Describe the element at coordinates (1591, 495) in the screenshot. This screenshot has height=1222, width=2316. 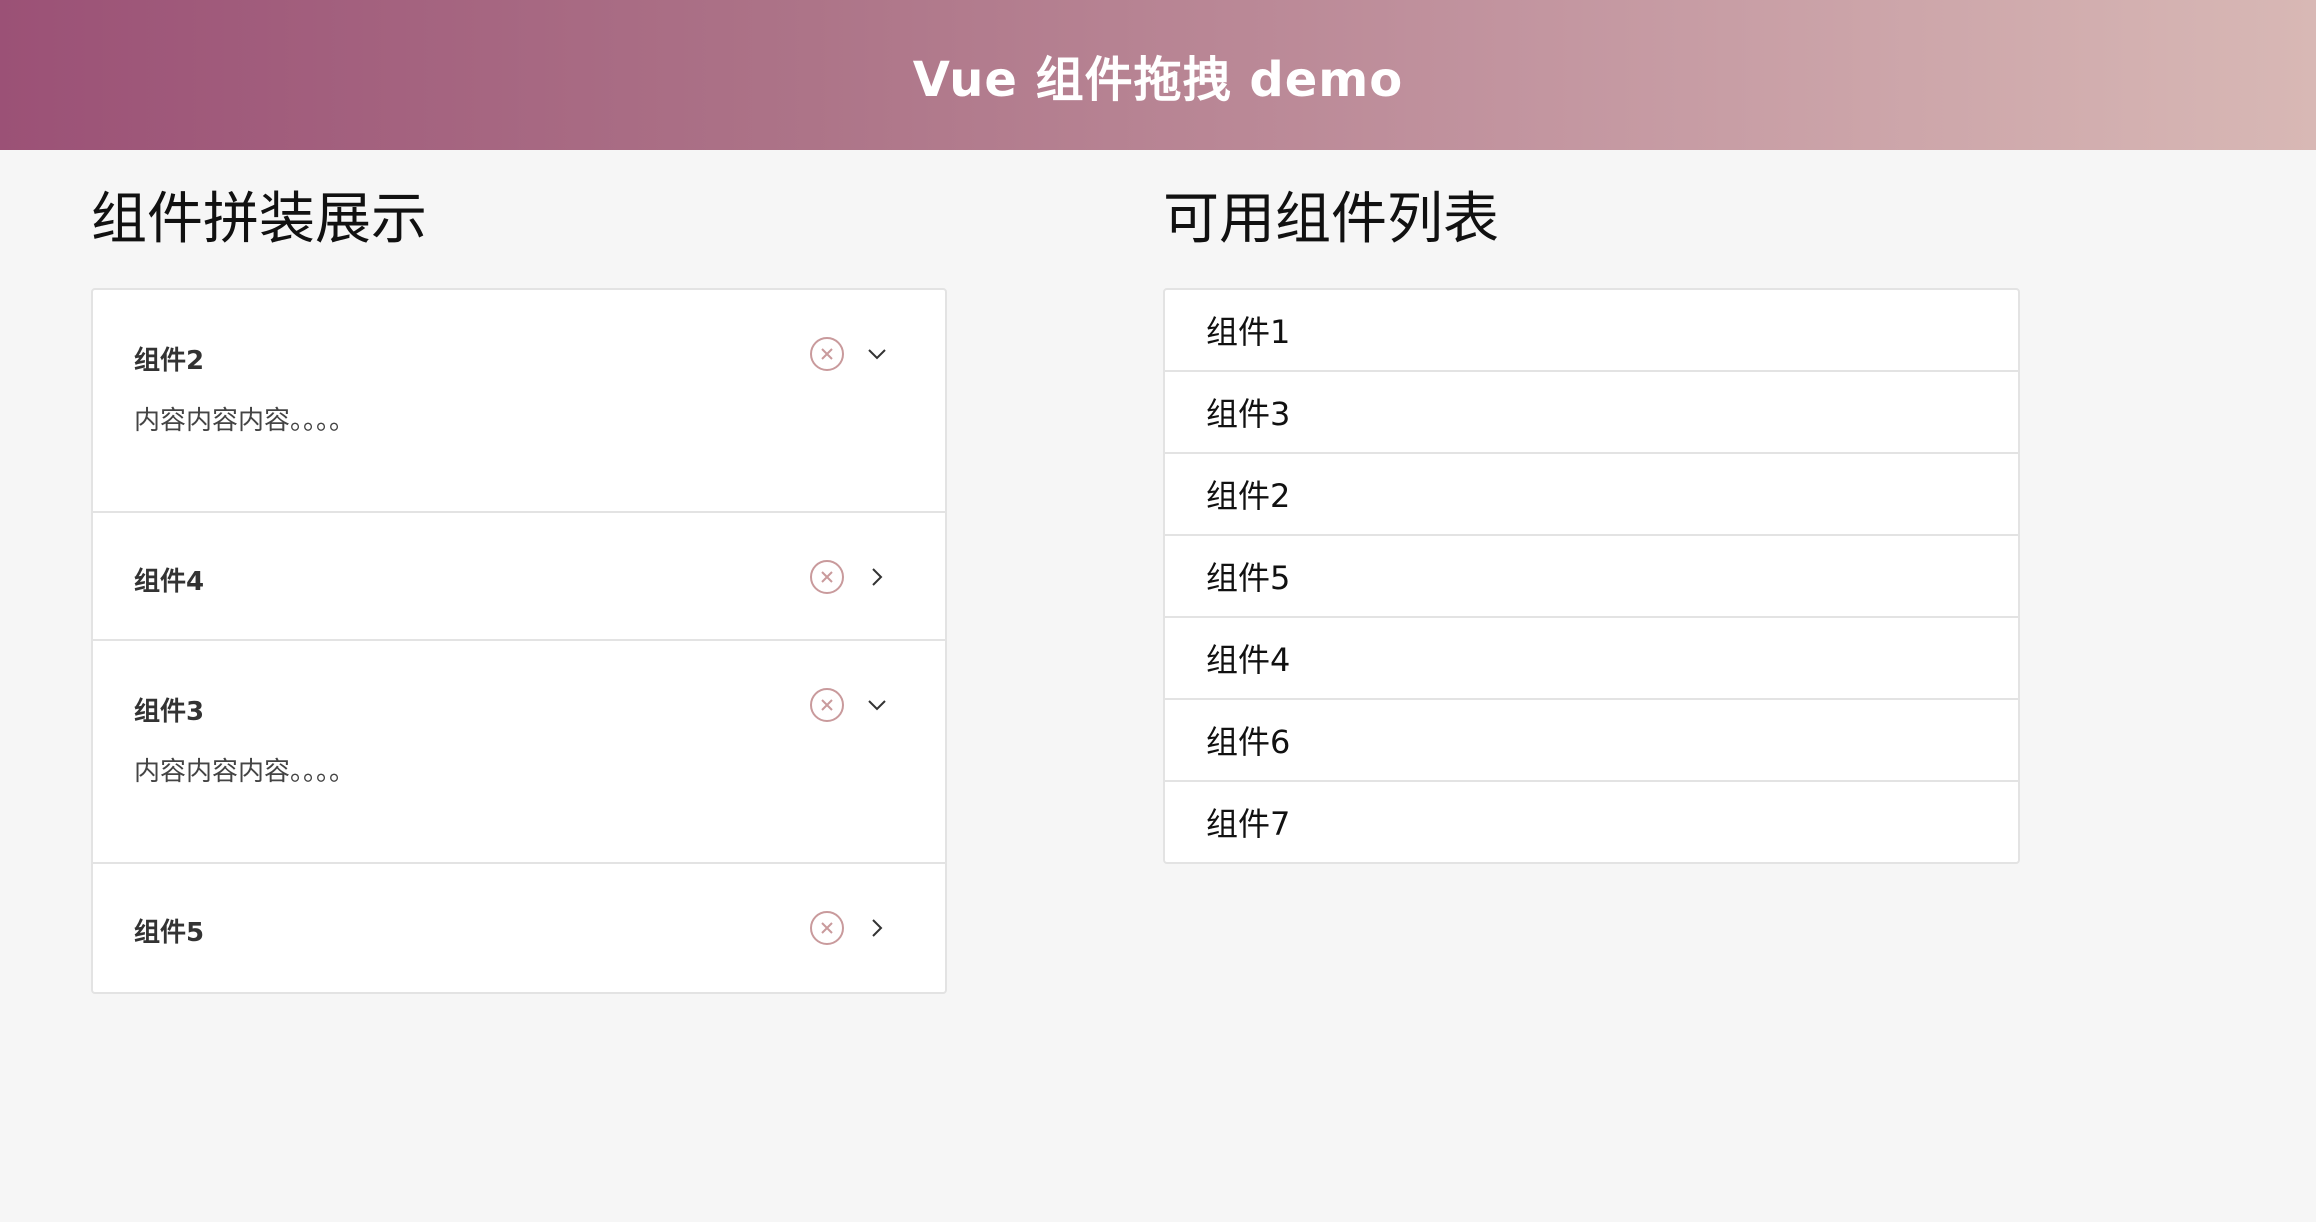
I see `list-item: 组件2` at that location.